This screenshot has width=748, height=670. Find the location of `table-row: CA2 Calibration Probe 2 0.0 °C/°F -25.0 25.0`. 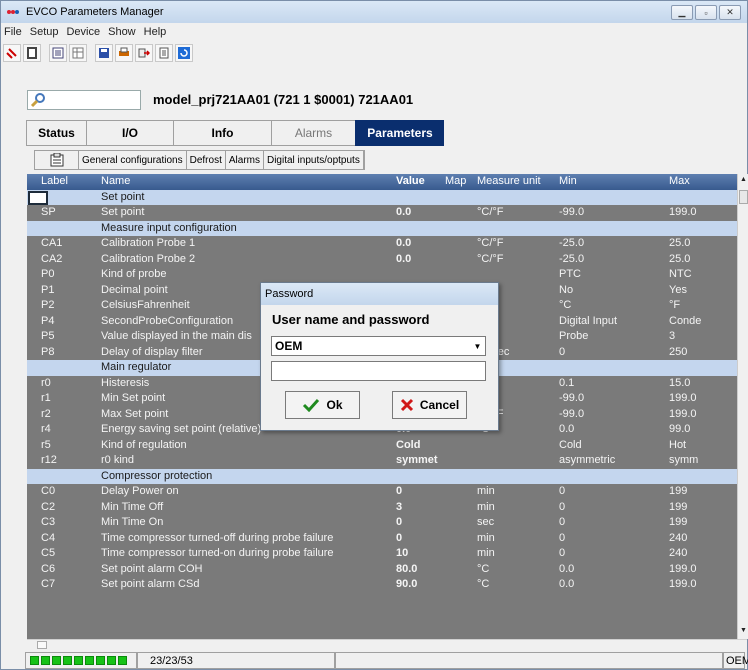

table-row: CA2 Calibration Probe 2 0.0 °C/°F -25.0 25.0 is located at coordinates (382, 259).